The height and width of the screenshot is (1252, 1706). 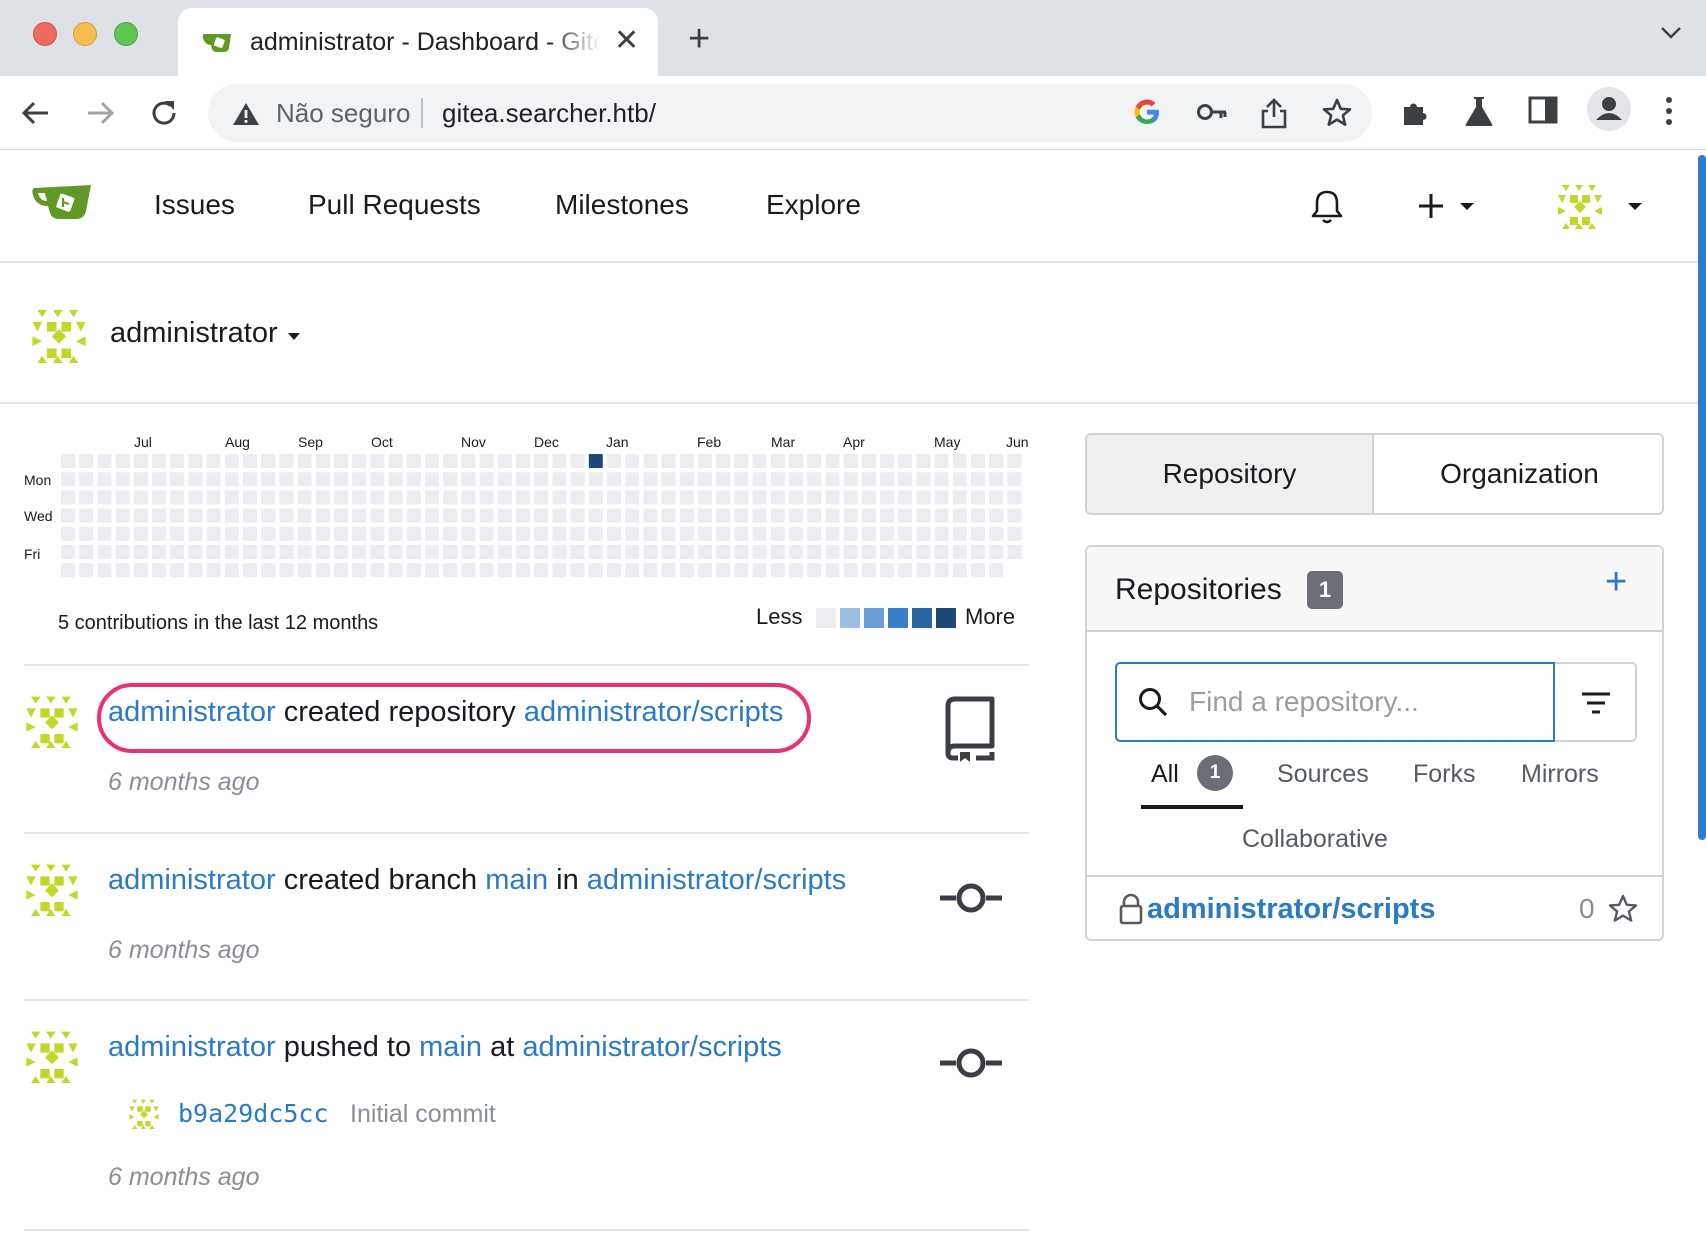 What do you see at coordinates (813, 205) in the screenshot?
I see `nav-explore: Explore` at bounding box center [813, 205].